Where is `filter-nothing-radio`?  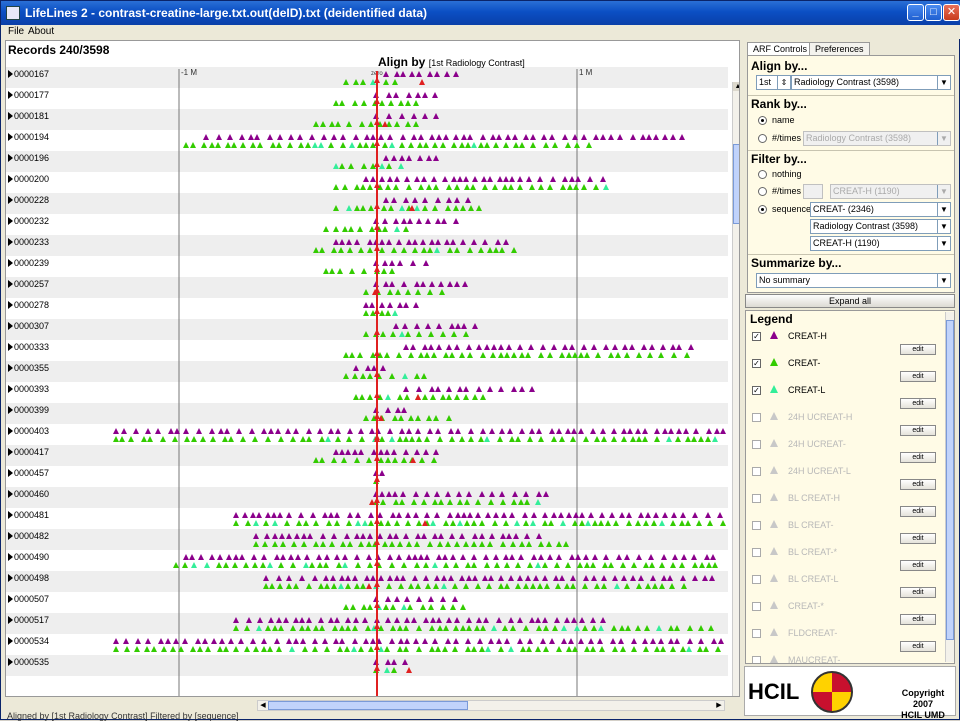
filter-nothing-radio is located at coordinates (762, 174).